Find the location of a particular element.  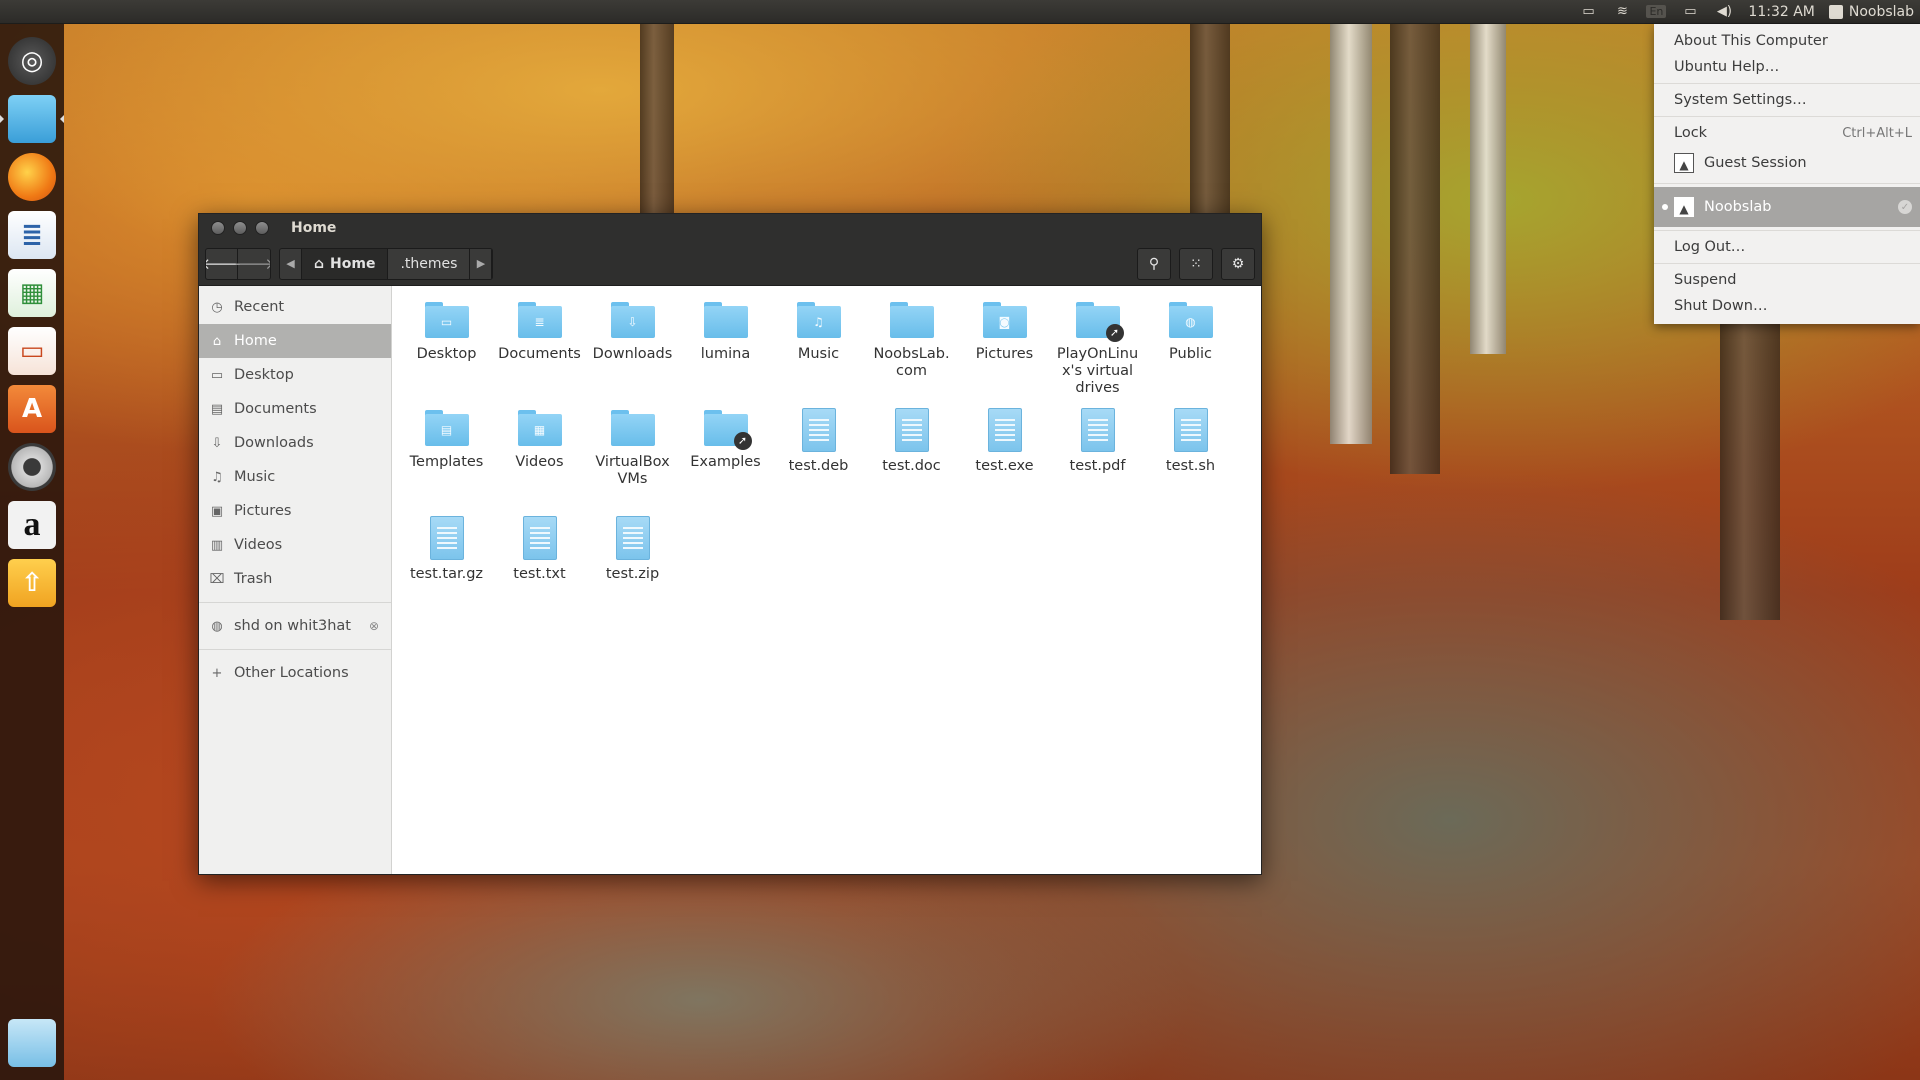

file-item-desktop: ▭ Desktop is located at coordinates (446, 347).